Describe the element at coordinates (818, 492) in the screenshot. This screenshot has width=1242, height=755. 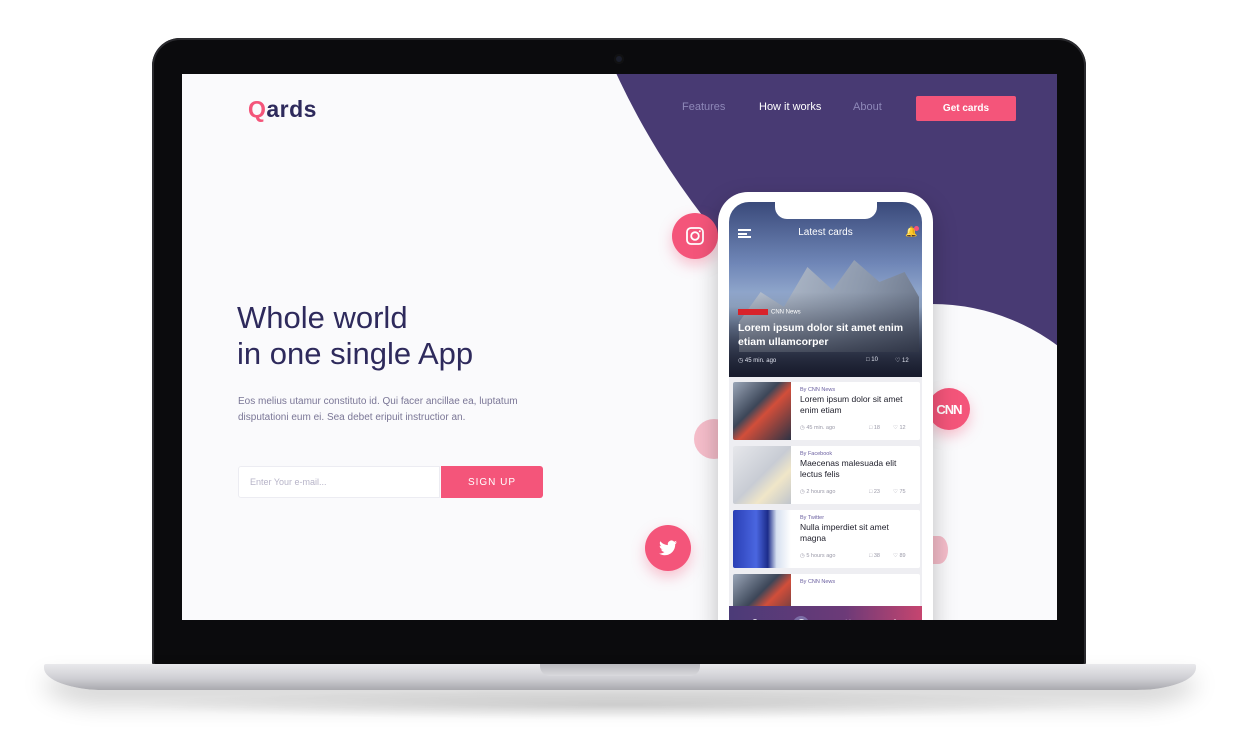
I see `card-time: ◷ 2 hours ago` at that location.